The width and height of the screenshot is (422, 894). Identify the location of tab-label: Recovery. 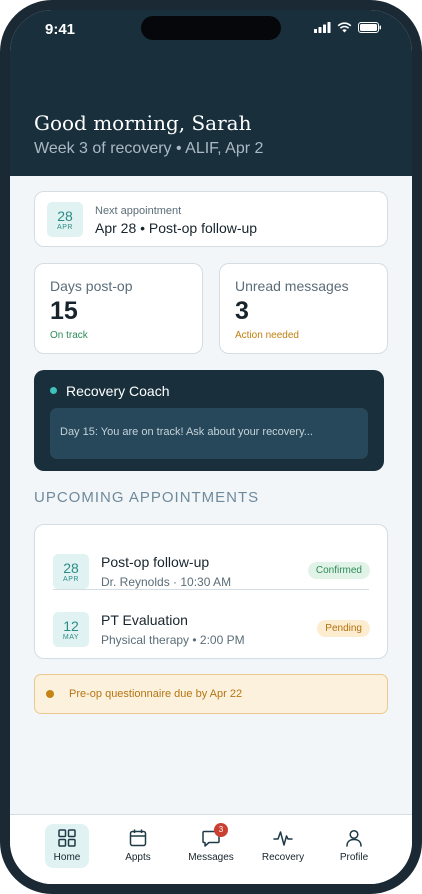
(283, 857).